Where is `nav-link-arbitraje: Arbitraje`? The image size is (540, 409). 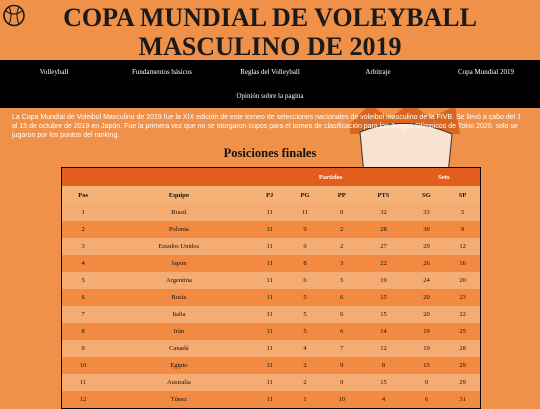
nav-link-arbitraje: Arbitraje is located at coordinates (378, 72).